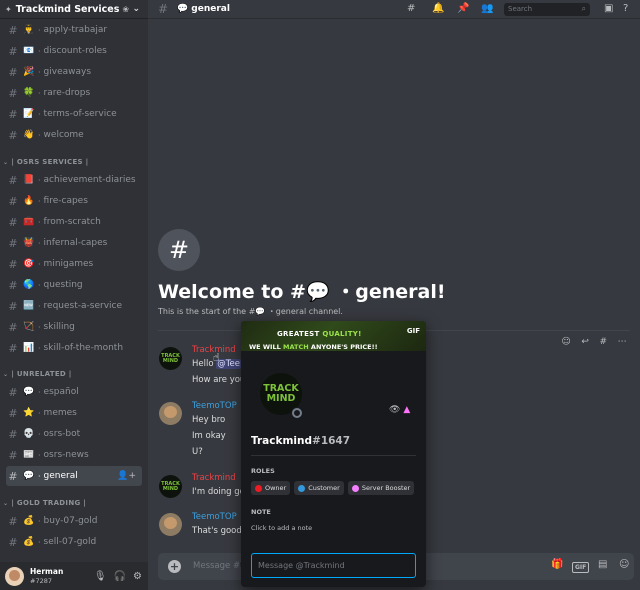 The height and width of the screenshot is (590, 640). I want to click on channel-terms-of-service: # 📝 · terms-of-service, so click(74, 114).